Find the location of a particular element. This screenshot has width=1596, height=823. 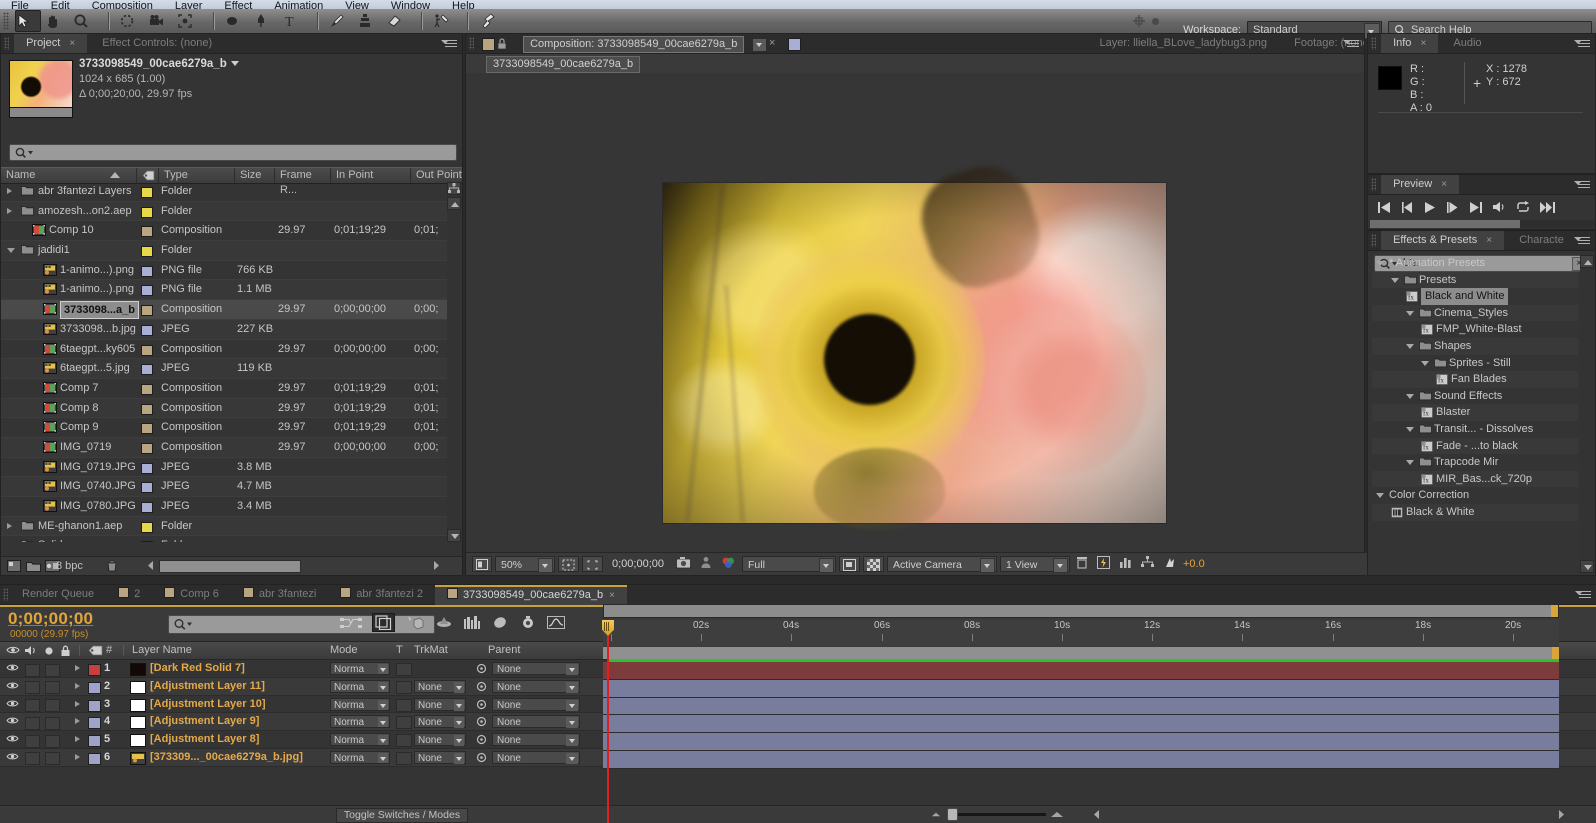

fast-previews-icon is located at coordinates (1103, 564).